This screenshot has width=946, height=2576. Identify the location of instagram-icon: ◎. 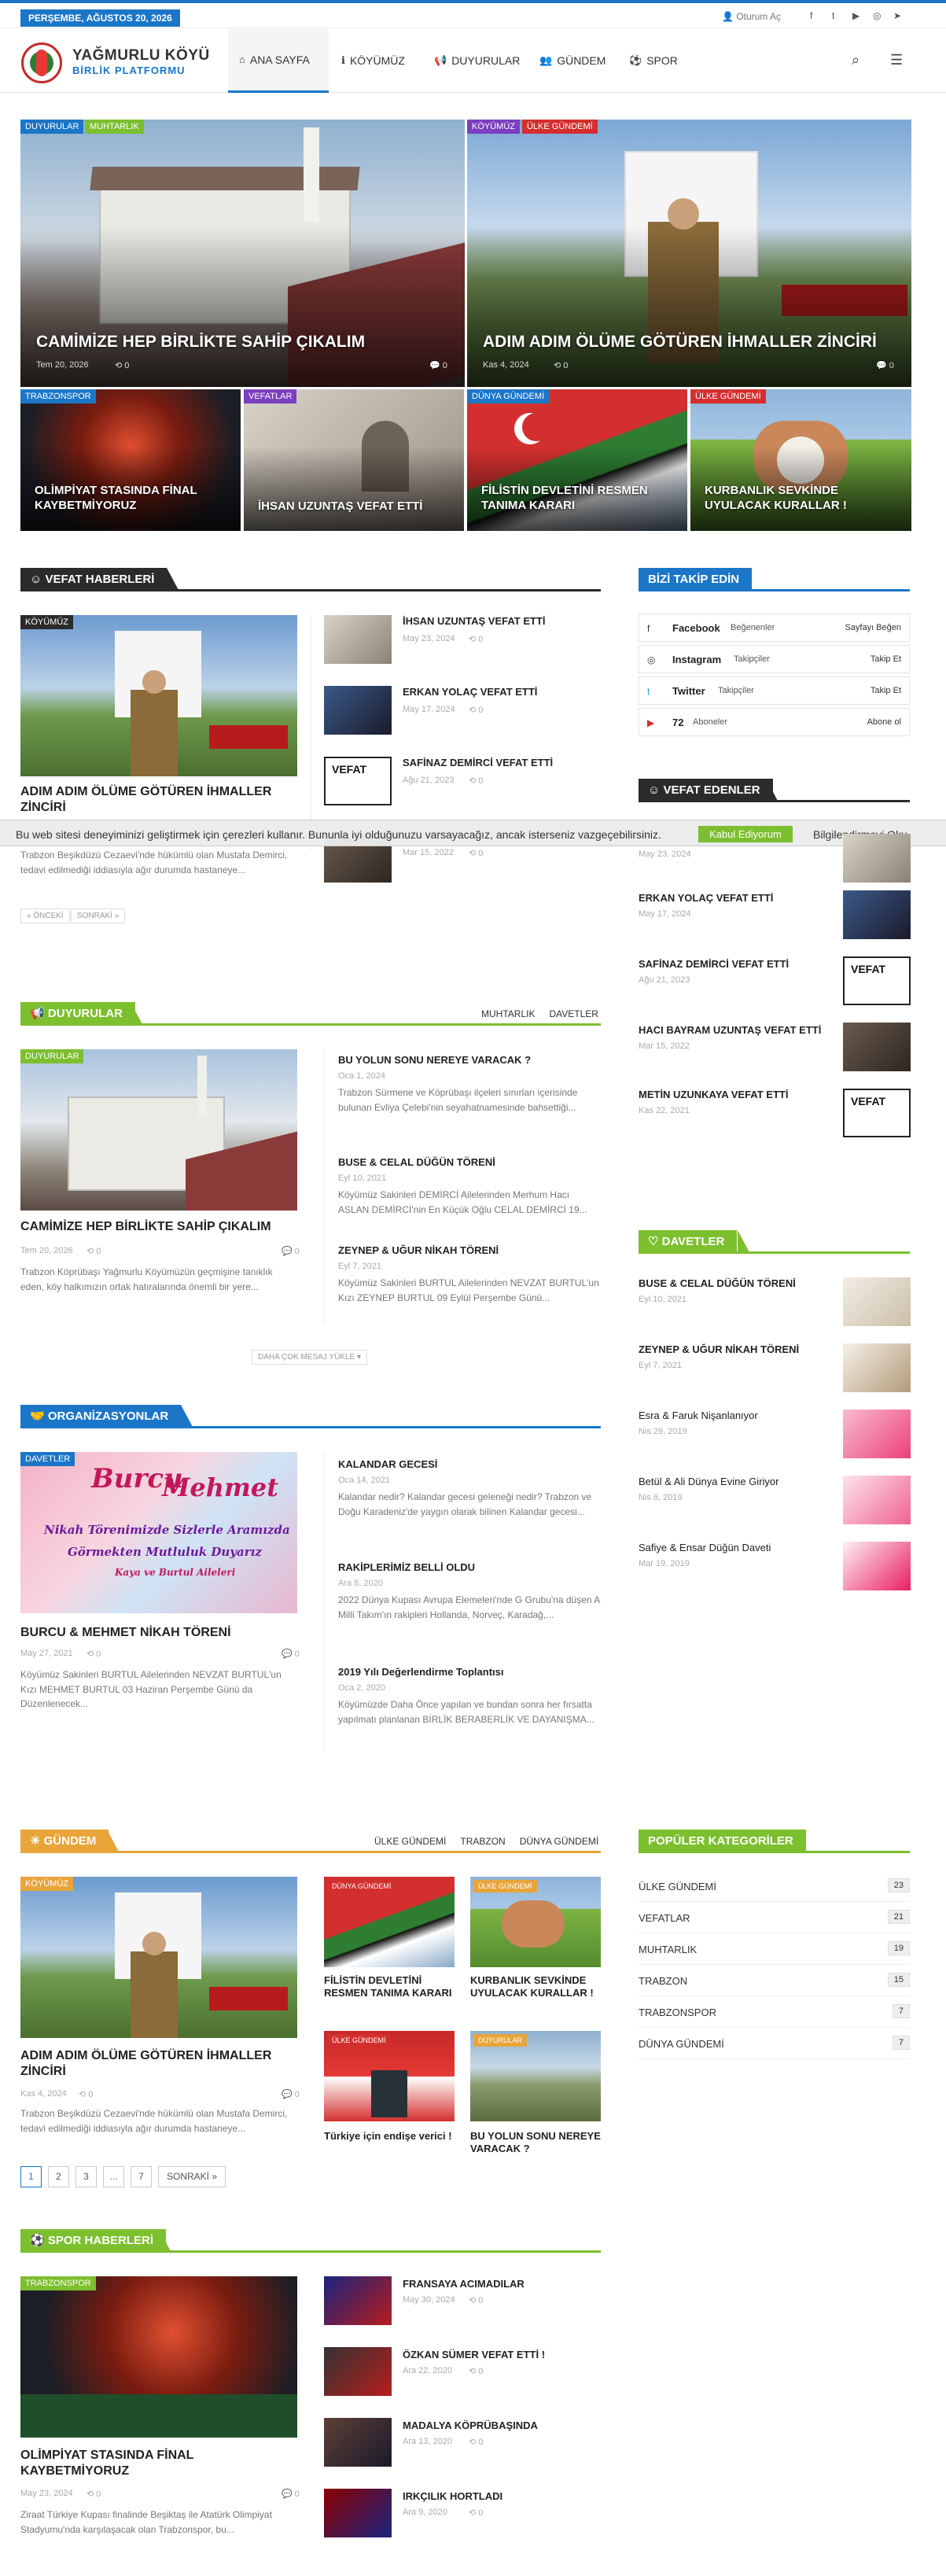
(877, 15).